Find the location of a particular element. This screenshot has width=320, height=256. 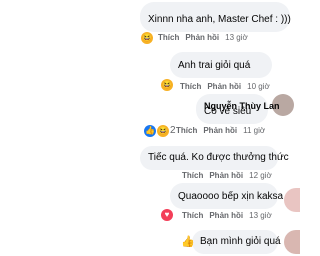

comment-text: Tiếc quá. Ko được thưởng thức is located at coordinates (218, 157).